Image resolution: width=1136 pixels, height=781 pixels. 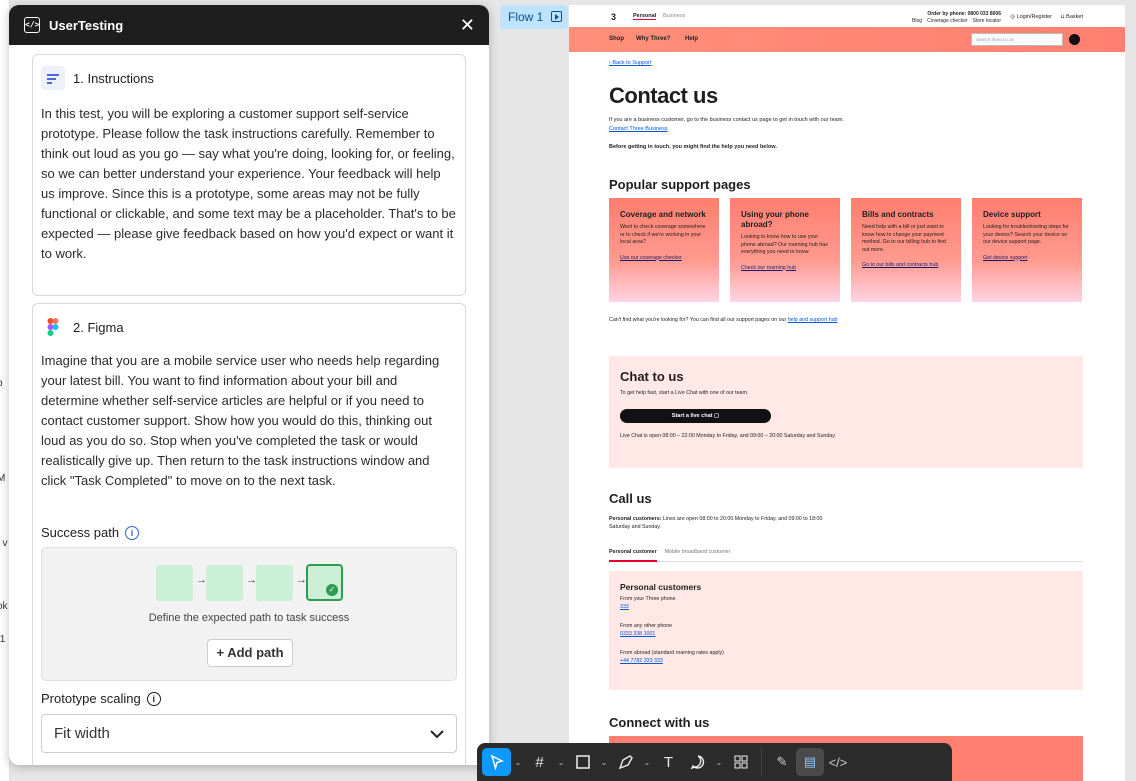 What do you see at coordinates (633, 555) in the screenshot?
I see `tab-personal-customer: Personal customer` at bounding box center [633, 555].